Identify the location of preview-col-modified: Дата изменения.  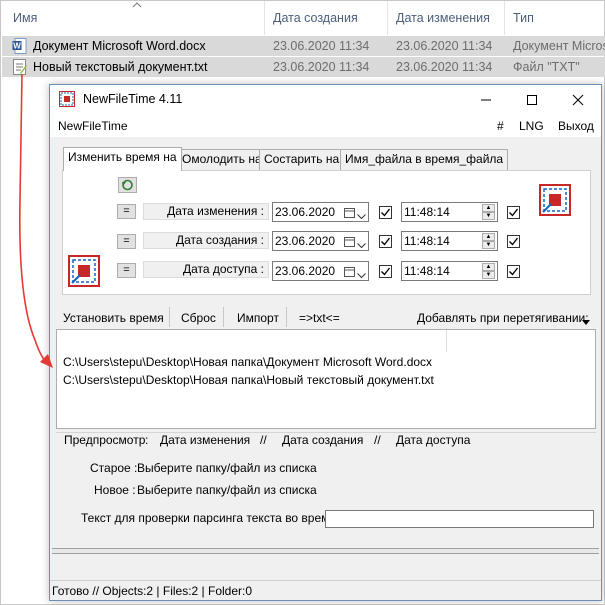
(205, 440).